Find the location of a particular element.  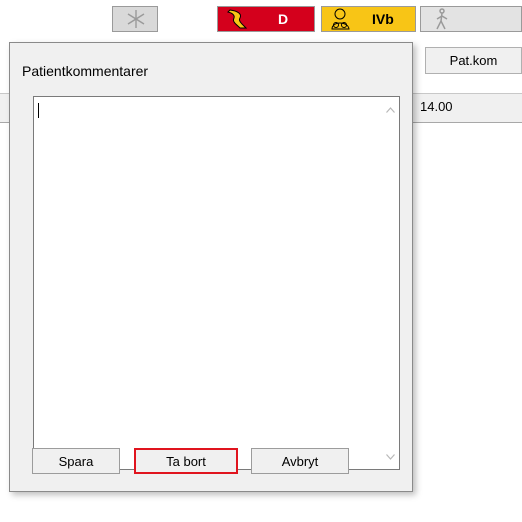

scroll-down-icon is located at coordinates (390, 456).